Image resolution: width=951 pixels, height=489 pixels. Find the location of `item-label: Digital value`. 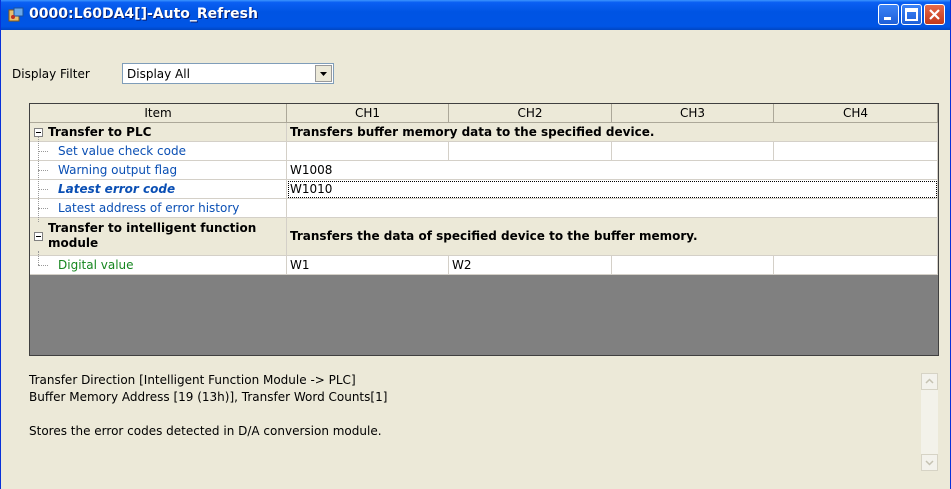

item-label: Digital value is located at coordinates (158, 265).